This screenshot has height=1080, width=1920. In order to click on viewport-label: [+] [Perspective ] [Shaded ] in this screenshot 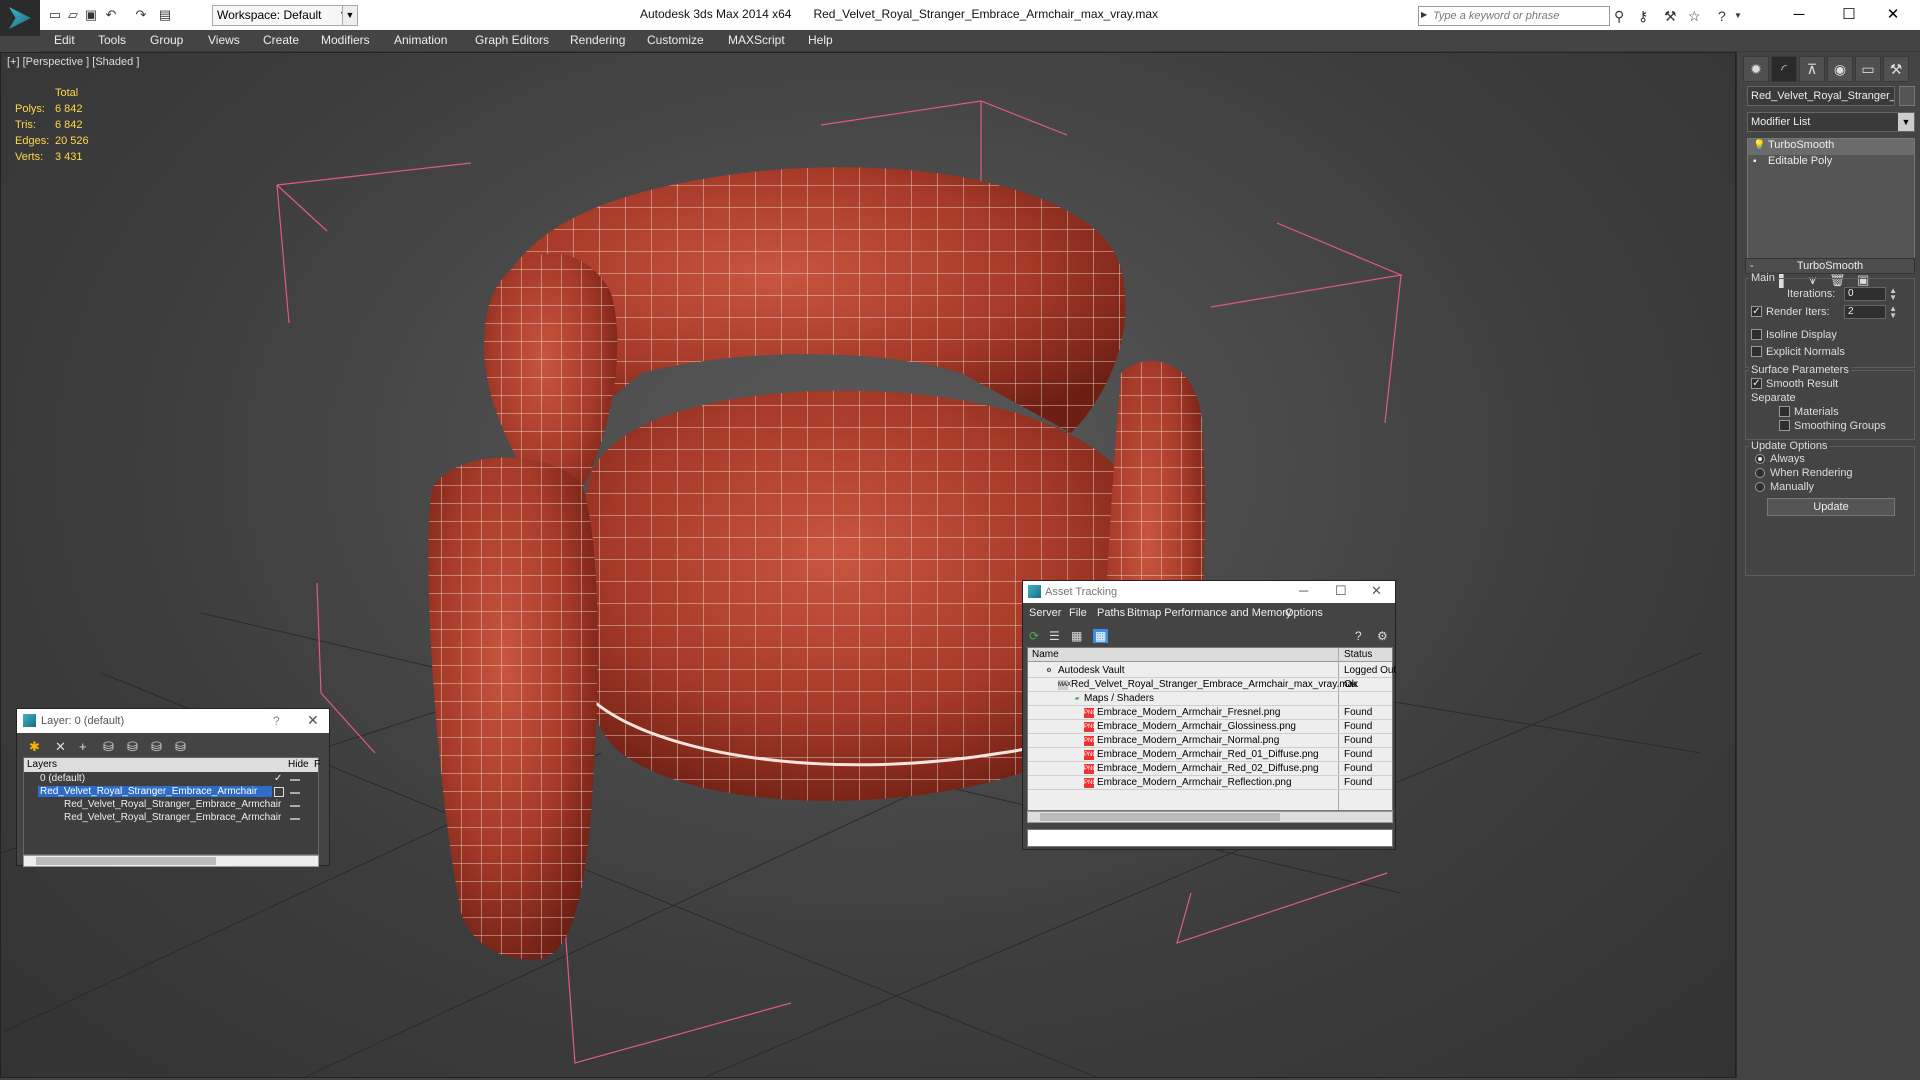, I will do `click(73, 62)`.